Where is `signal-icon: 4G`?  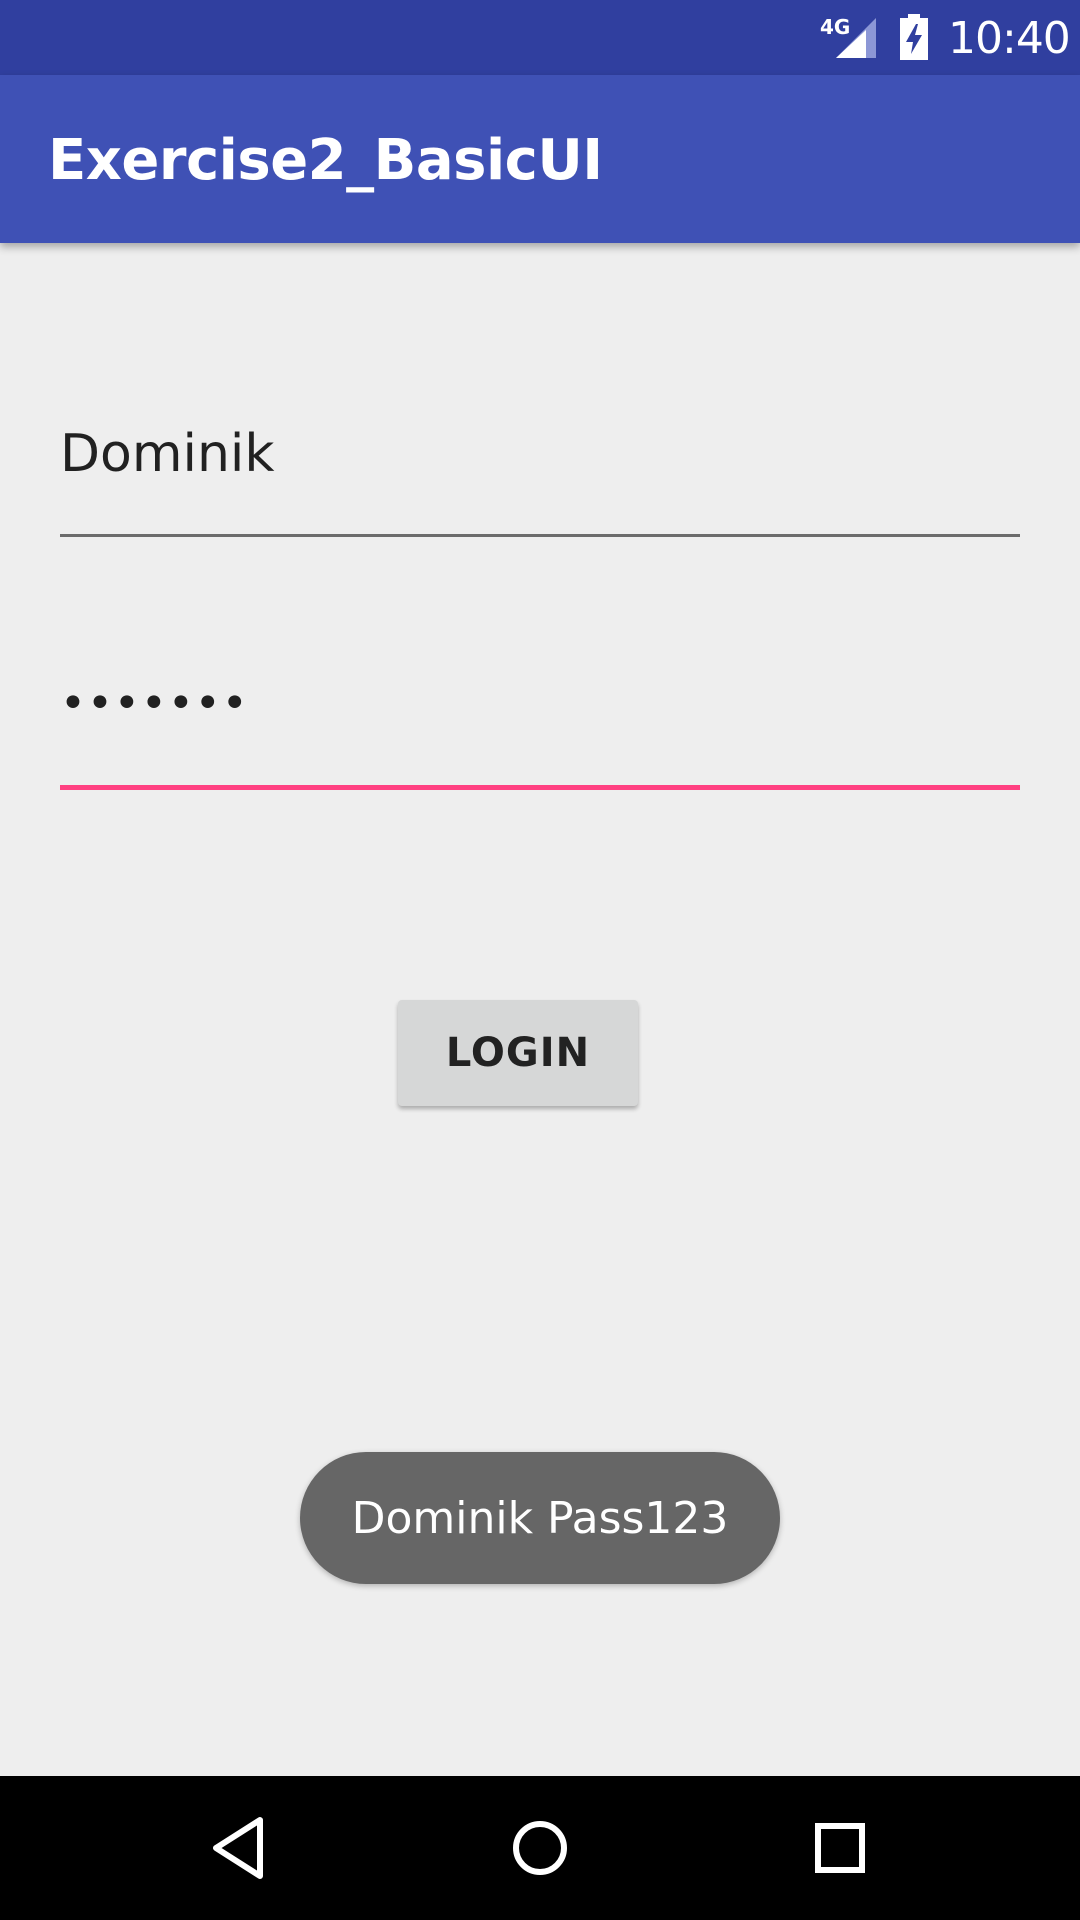 signal-icon: 4G is located at coordinates (848, 36).